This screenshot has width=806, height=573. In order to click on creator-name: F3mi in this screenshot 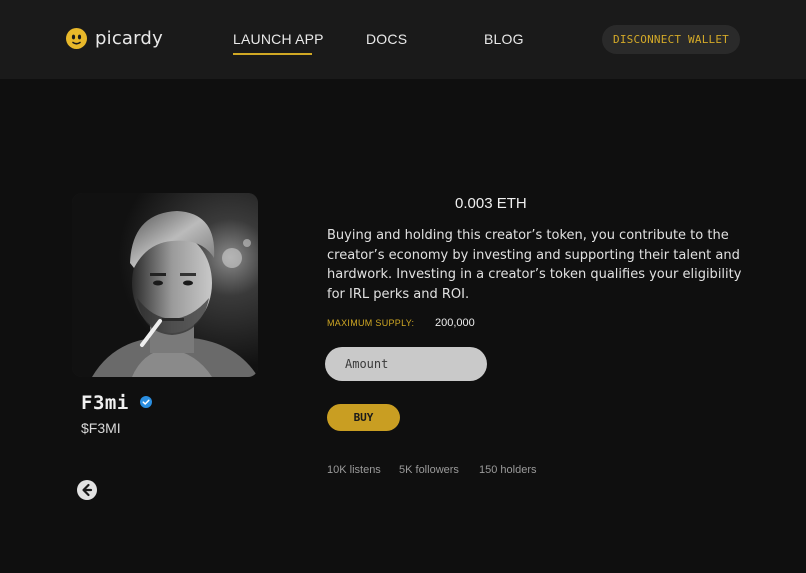, I will do `click(105, 403)`.